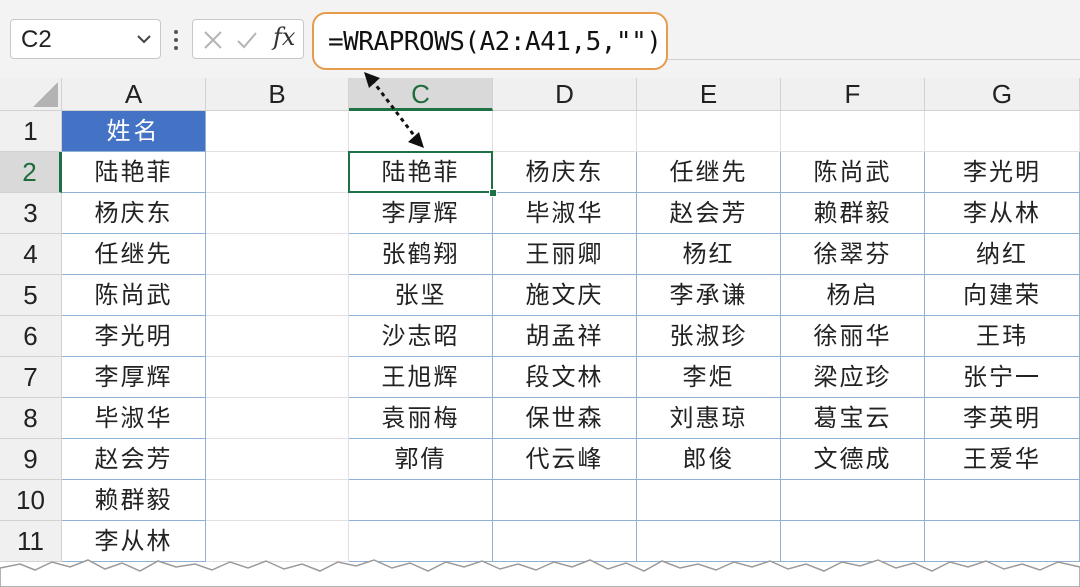 Image resolution: width=1080 pixels, height=587 pixels. Describe the element at coordinates (709, 459) in the screenshot. I see `cell-e9: 郎俊` at that location.